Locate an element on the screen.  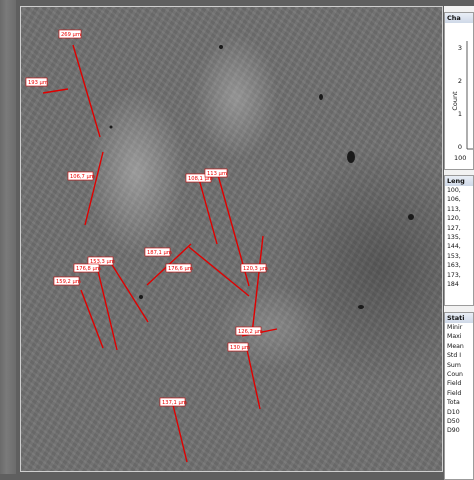
svg-text: 106,7 µm is located at coordinates (82, 177).